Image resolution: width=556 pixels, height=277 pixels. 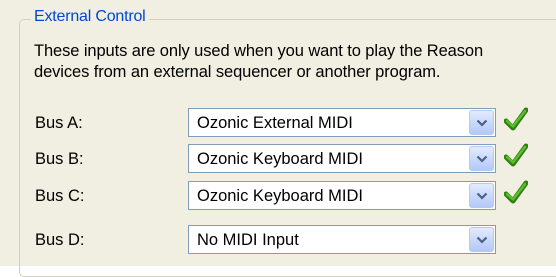 I want to click on bus-d-row: Bus D: No MIDI Input, so click(x=278, y=239).